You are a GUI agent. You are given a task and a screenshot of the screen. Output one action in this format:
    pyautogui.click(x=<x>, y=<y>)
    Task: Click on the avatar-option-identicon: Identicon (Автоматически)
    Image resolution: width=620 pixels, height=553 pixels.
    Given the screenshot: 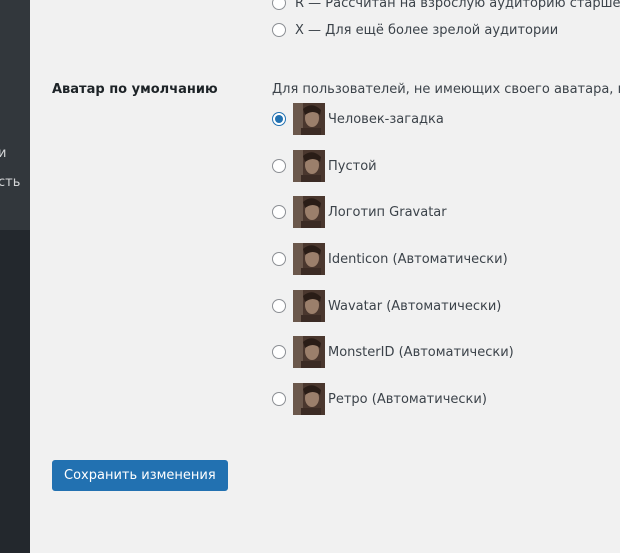 What is the action you would take?
    pyautogui.click(x=390, y=259)
    